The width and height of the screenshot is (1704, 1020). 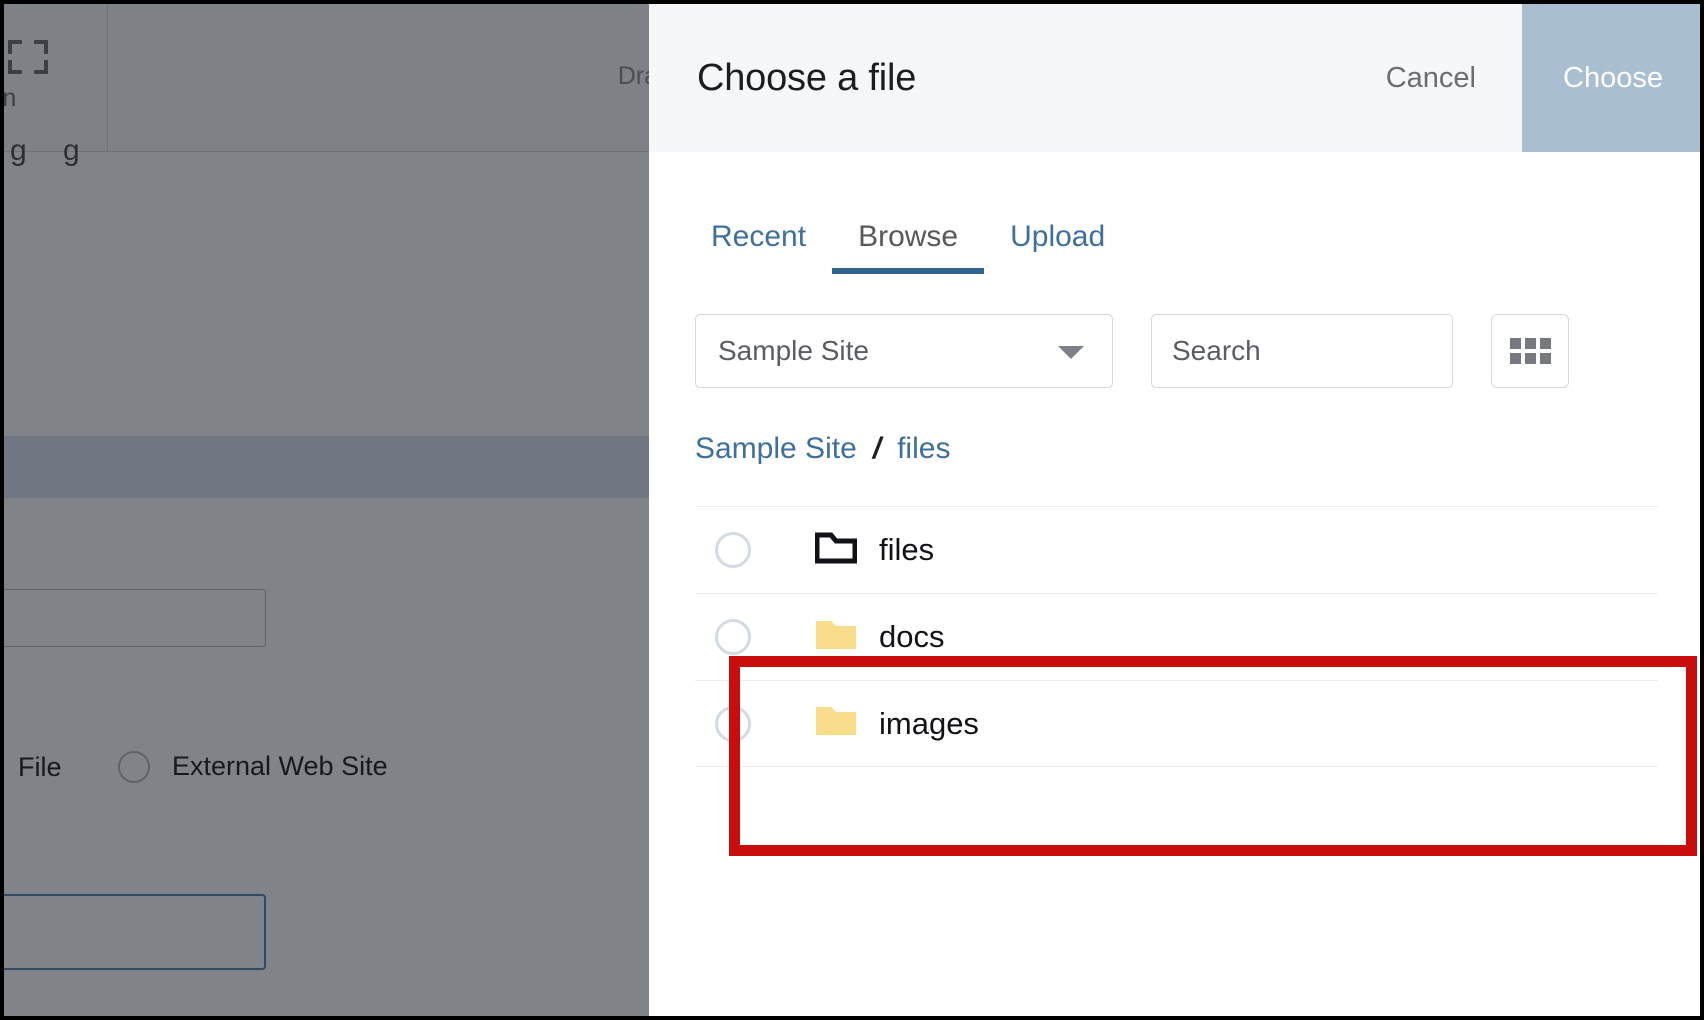 I want to click on grid-view-toggle-button, so click(x=1530, y=351).